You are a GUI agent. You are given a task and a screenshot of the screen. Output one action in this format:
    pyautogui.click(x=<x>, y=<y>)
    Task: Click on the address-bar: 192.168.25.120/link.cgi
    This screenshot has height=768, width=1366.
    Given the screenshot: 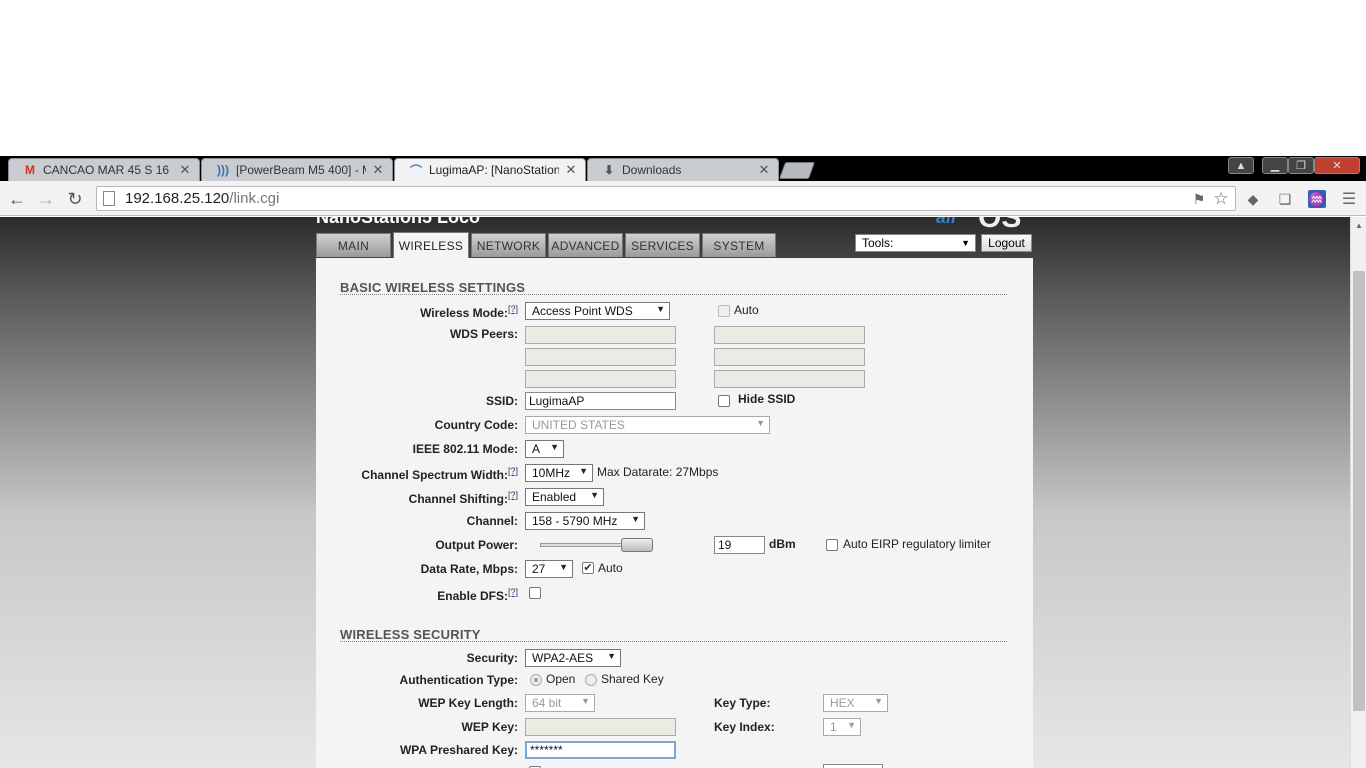 What is the action you would take?
    pyautogui.click(x=666, y=198)
    